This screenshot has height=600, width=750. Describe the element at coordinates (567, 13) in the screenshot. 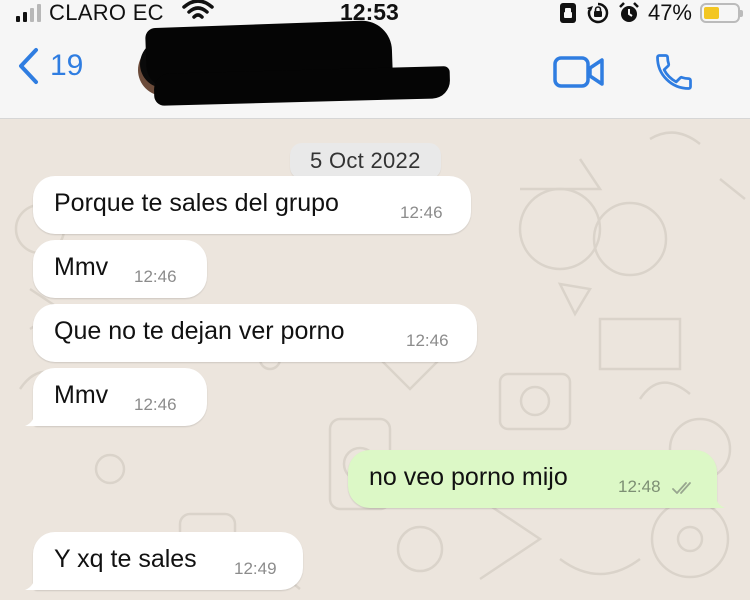

I see `portrait-lock-icon` at that location.